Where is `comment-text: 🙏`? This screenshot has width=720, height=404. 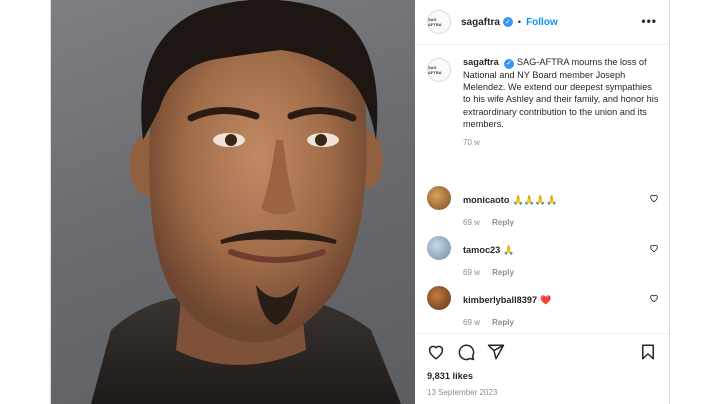 comment-text: 🙏 is located at coordinates (509, 250).